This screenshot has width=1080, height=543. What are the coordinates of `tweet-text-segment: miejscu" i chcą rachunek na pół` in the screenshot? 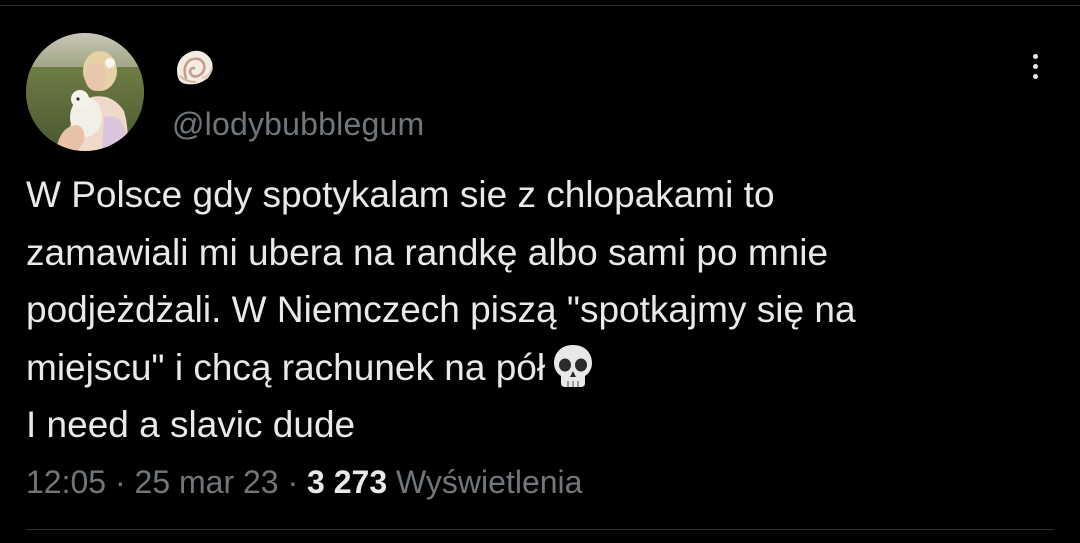 It's located at (286, 367).